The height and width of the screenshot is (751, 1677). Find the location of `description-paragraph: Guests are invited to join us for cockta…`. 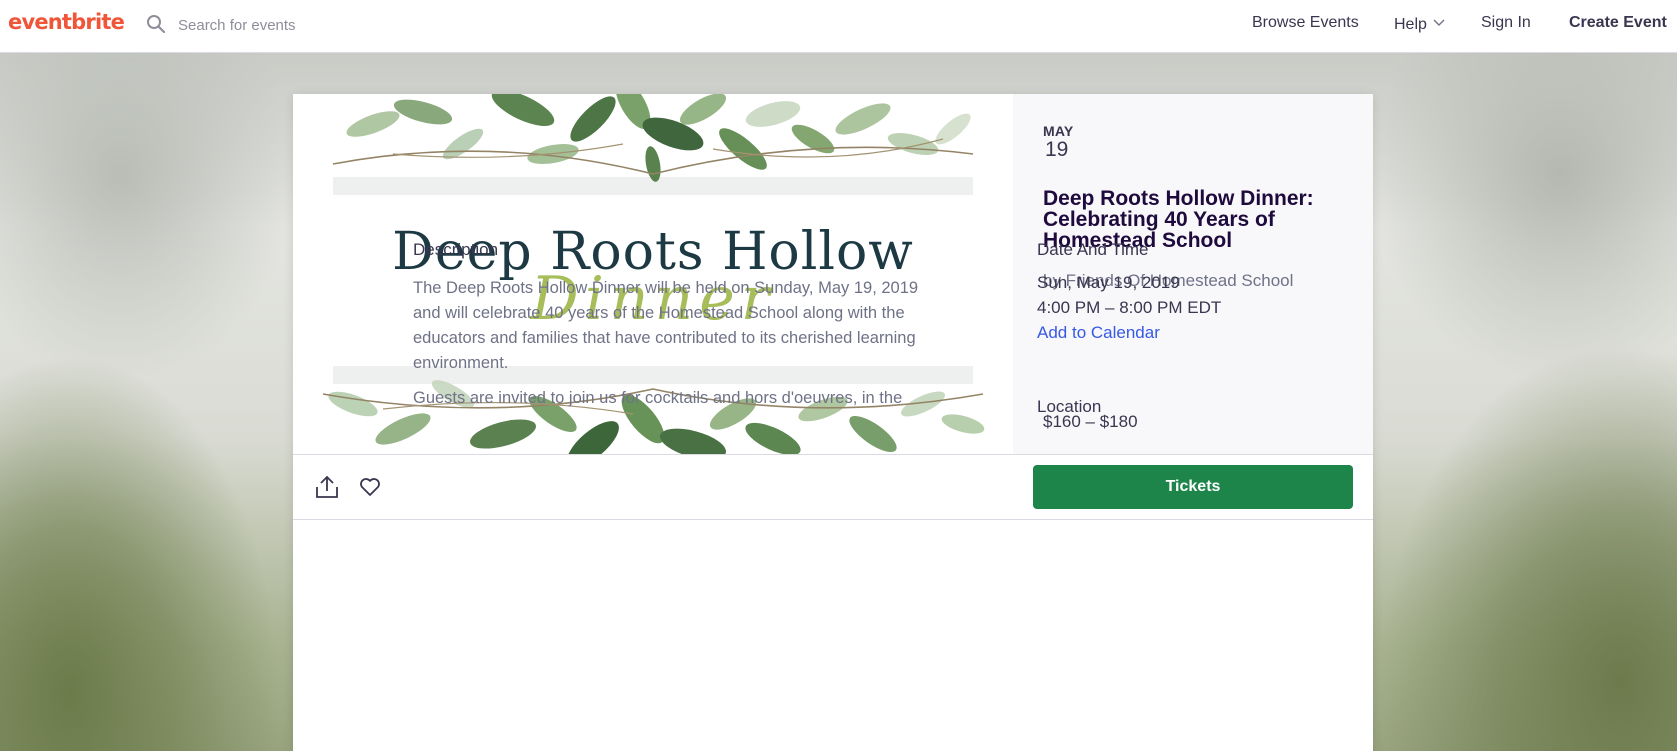

description-paragraph: Guests are invited to join us for cockta… is located at coordinates (658, 398).